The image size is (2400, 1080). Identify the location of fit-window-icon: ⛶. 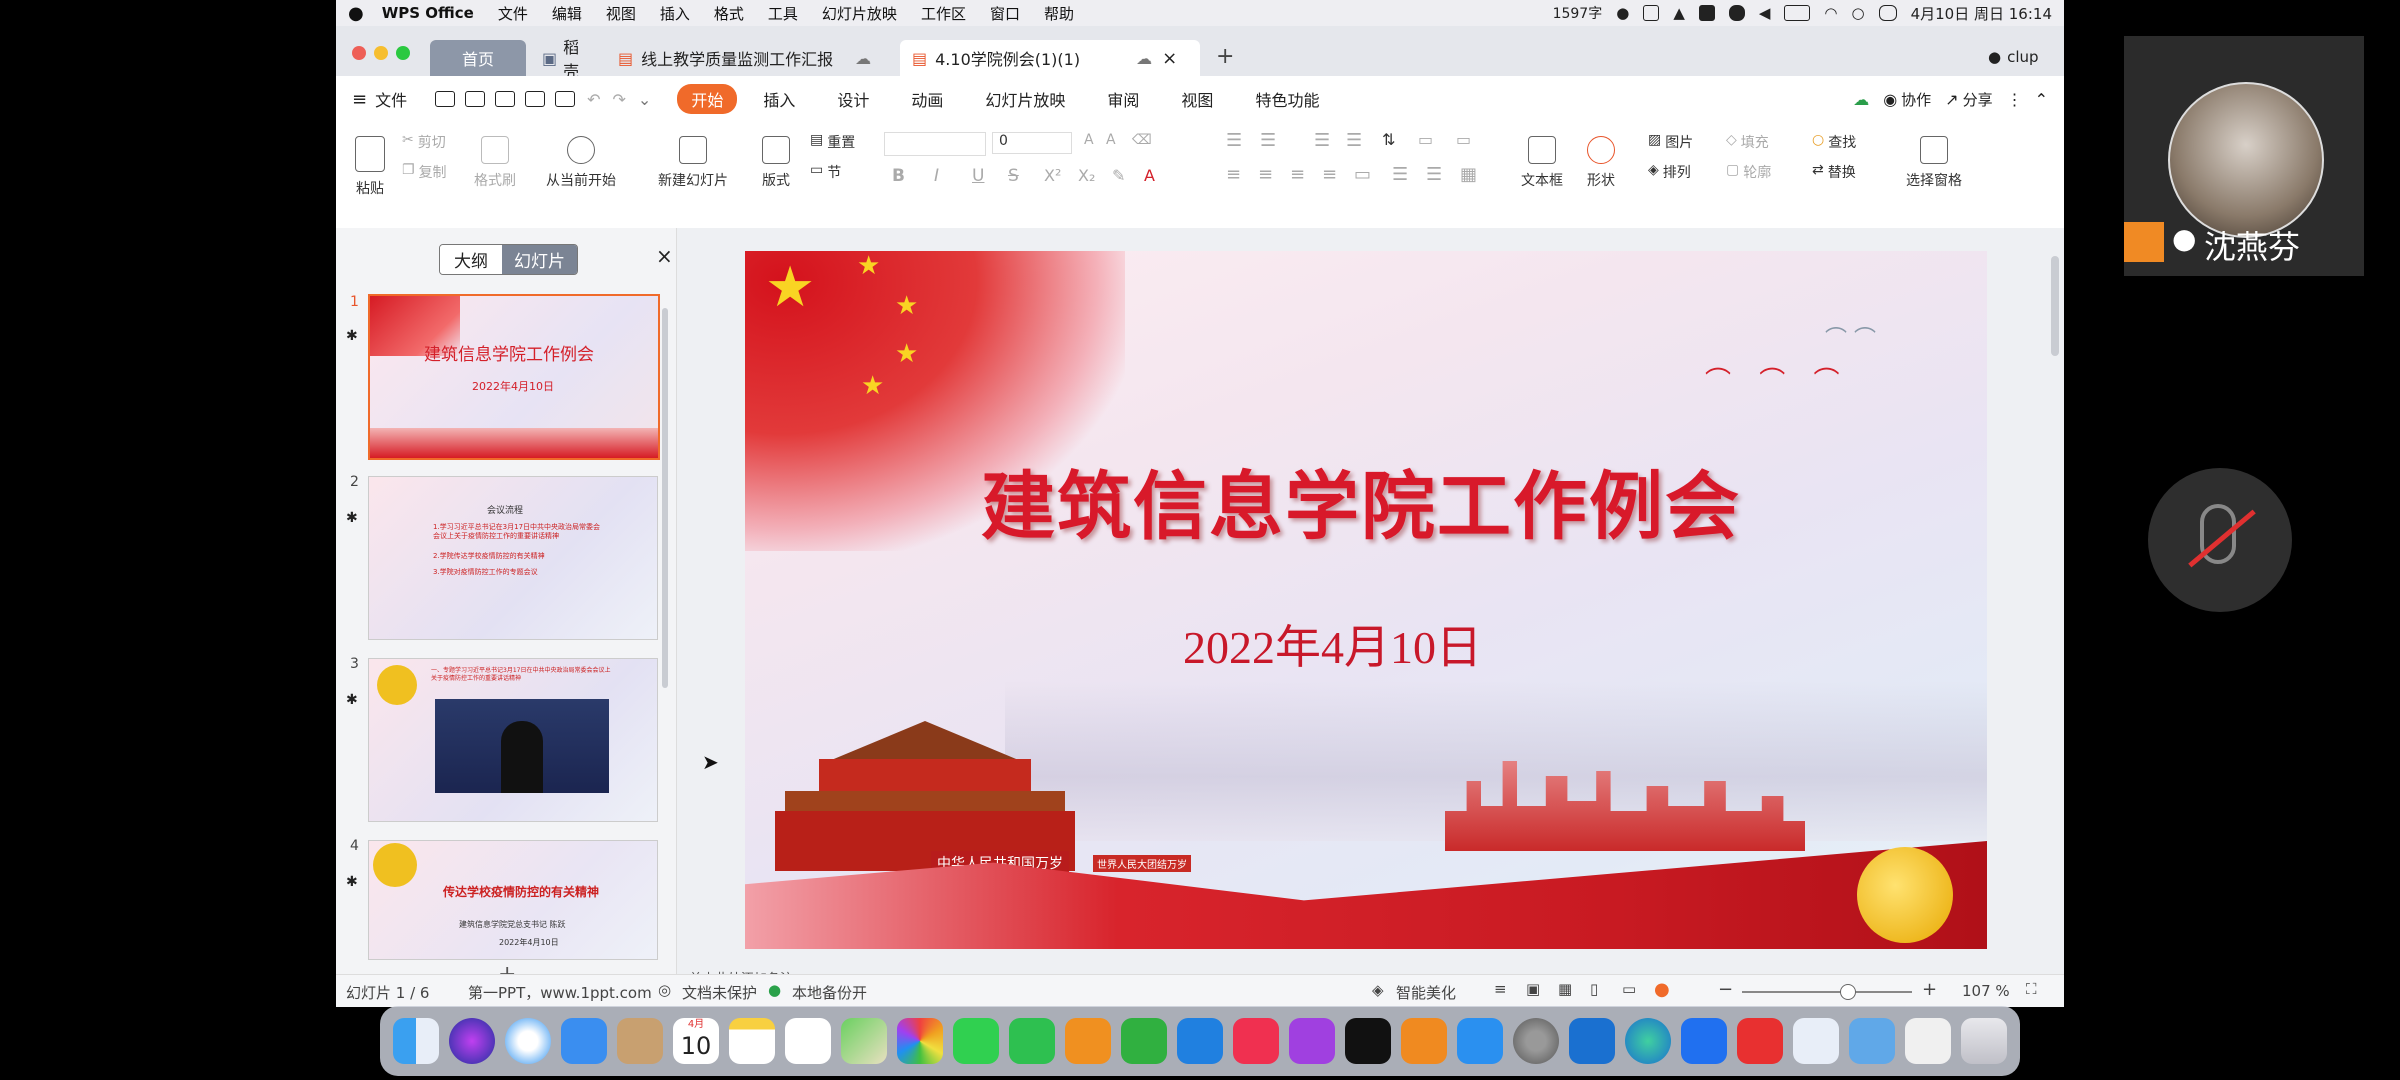
(2031, 989).